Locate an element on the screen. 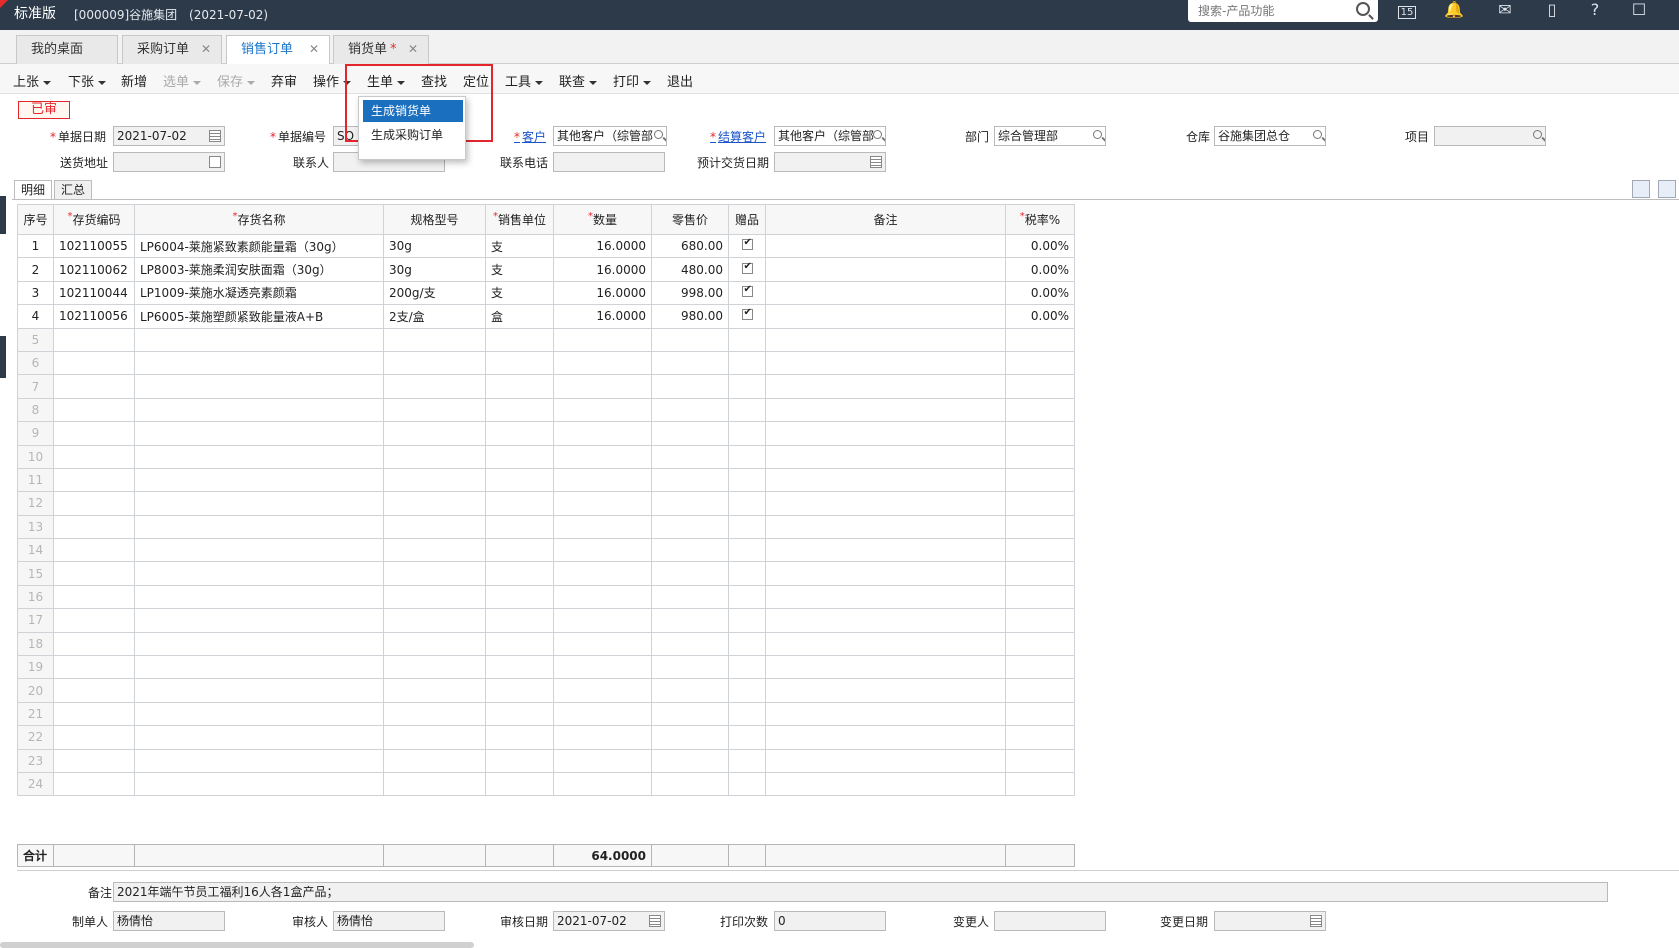  menu-item-generate-delivery: 生成销货单 is located at coordinates (413, 111).